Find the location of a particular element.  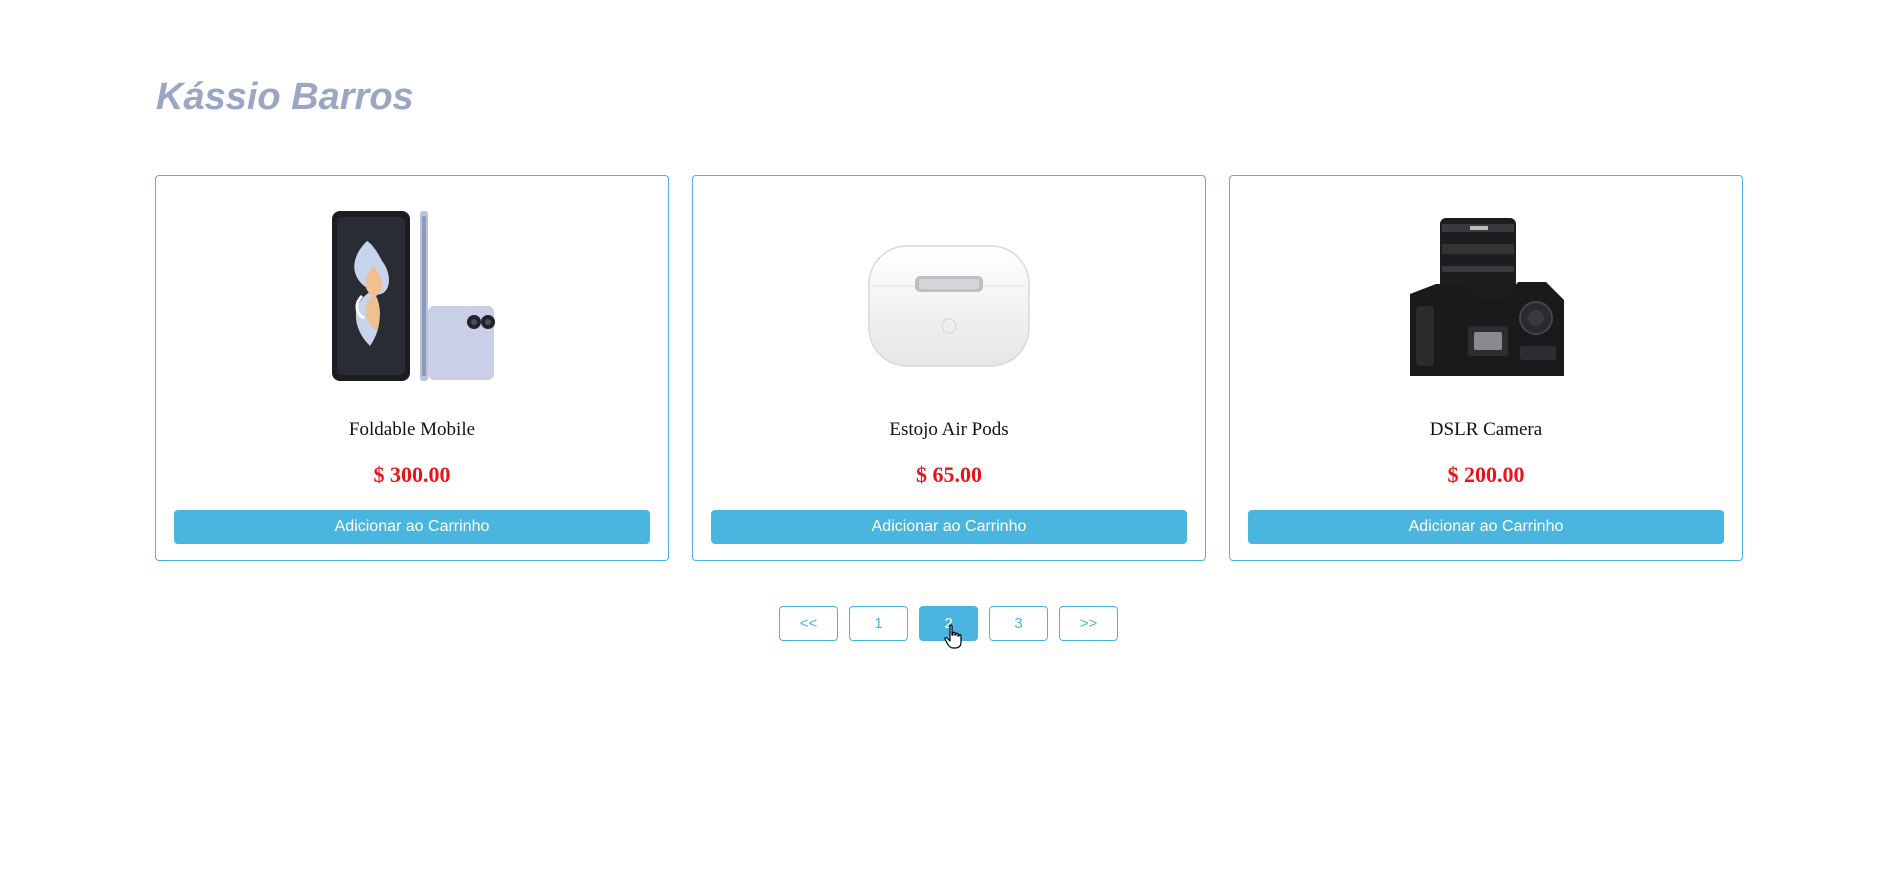

next-page-button: >> is located at coordinates (1088, 623).